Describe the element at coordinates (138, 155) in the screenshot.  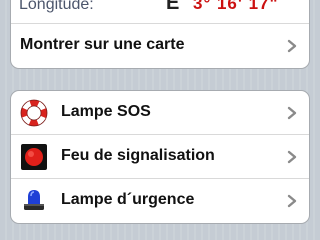
I see `signal-light-label: Feu de signalisation` at that location.